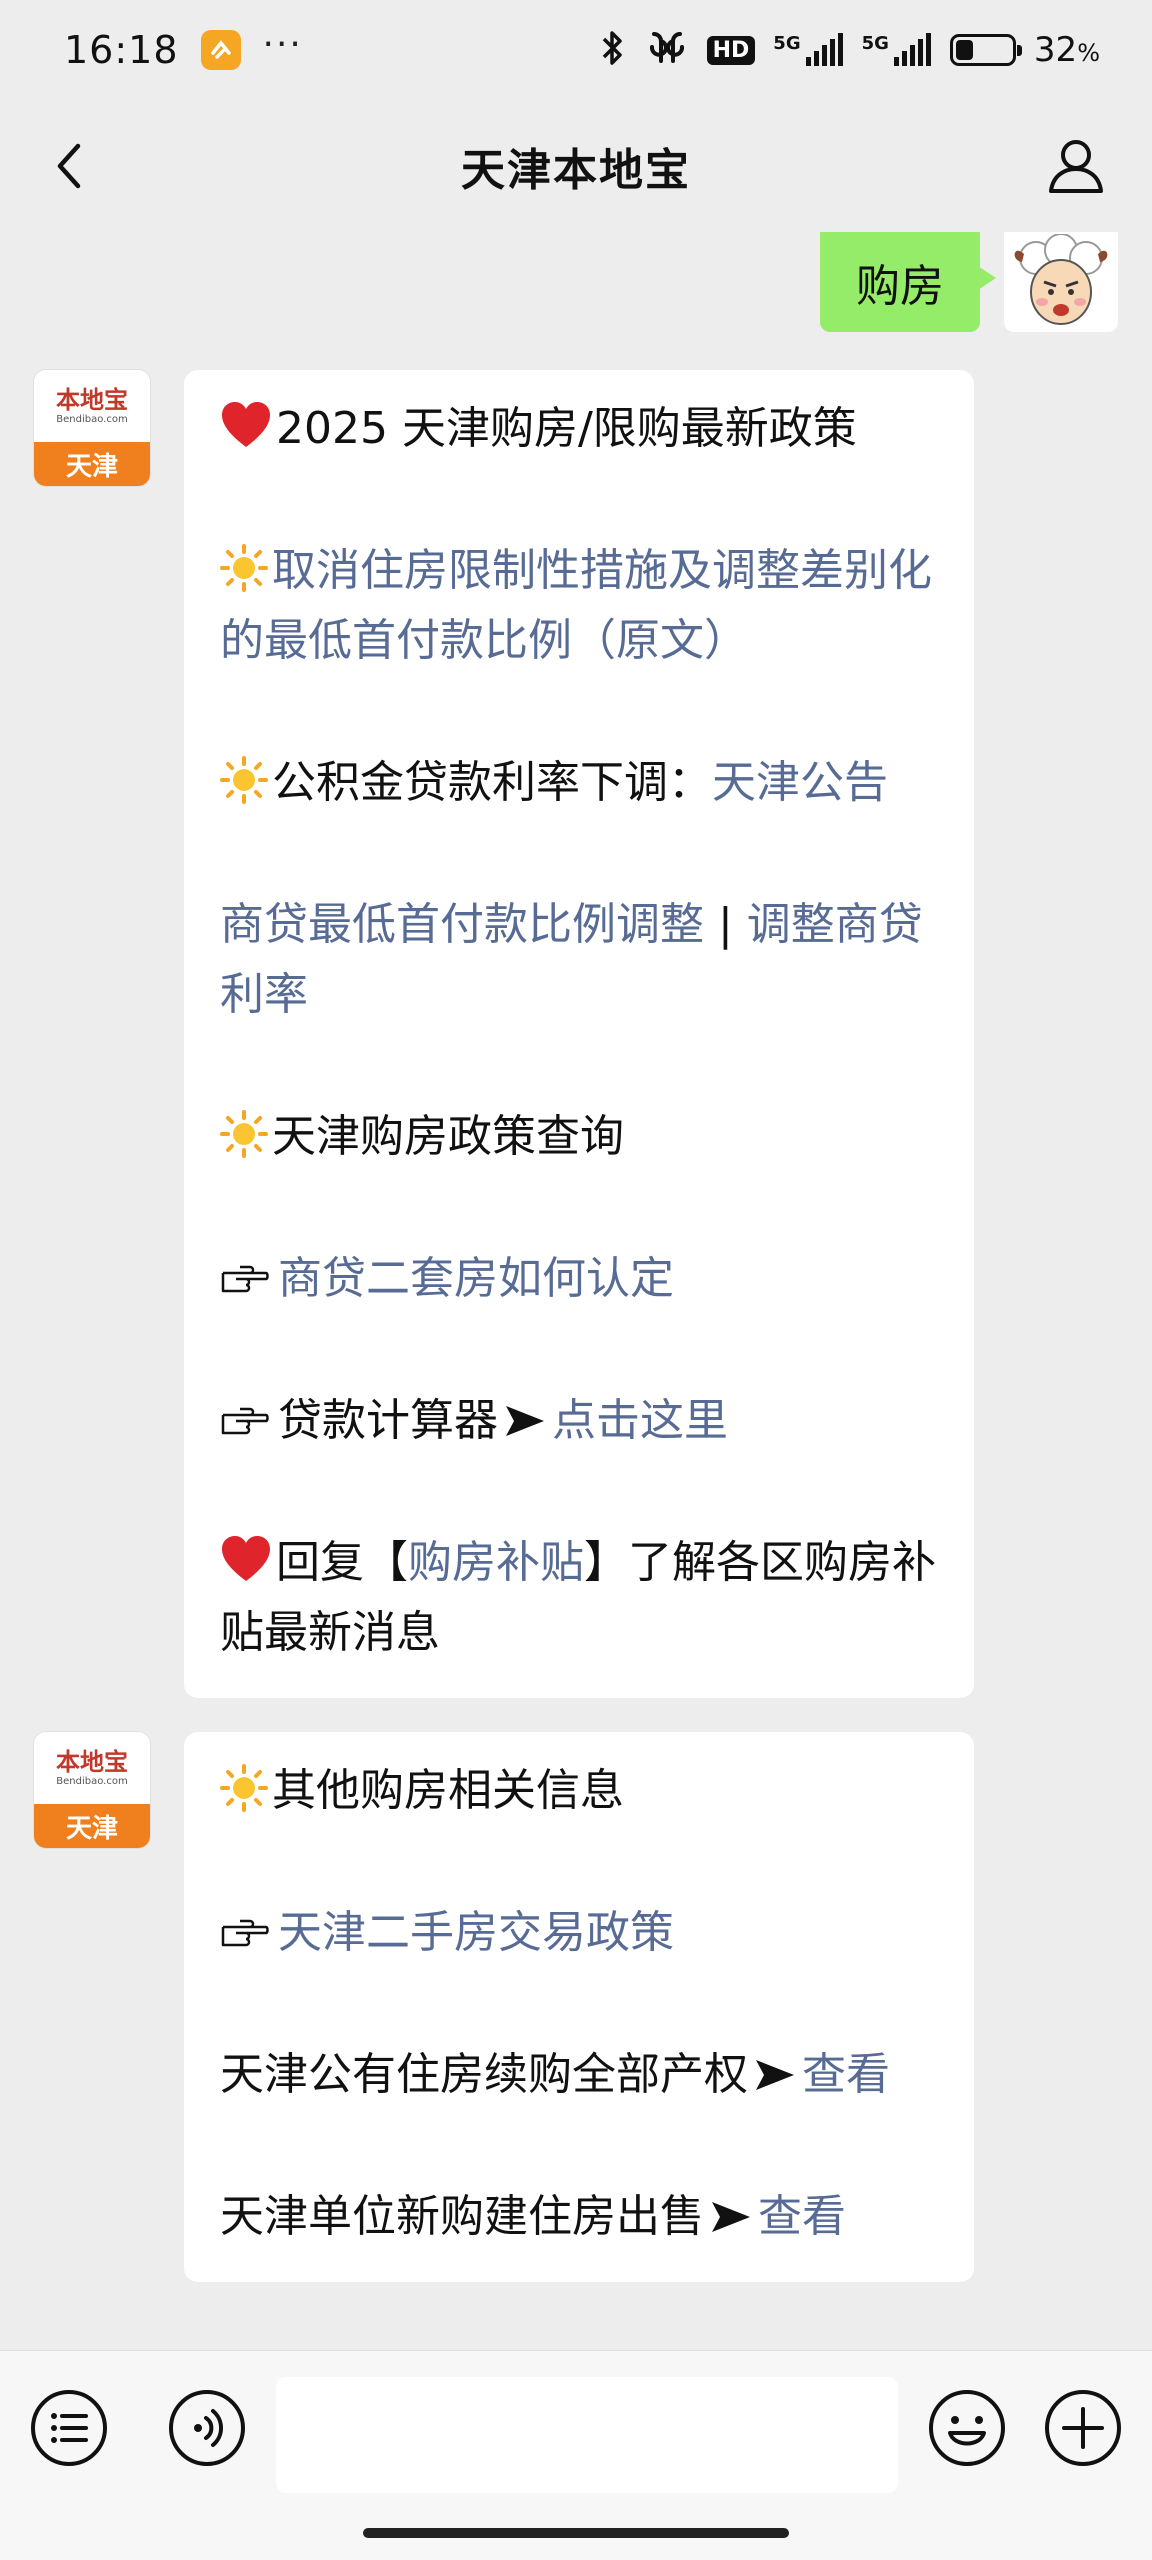  I want to click on other-item-second-hand: 天津二手房交易政策, so click(579, 1933).